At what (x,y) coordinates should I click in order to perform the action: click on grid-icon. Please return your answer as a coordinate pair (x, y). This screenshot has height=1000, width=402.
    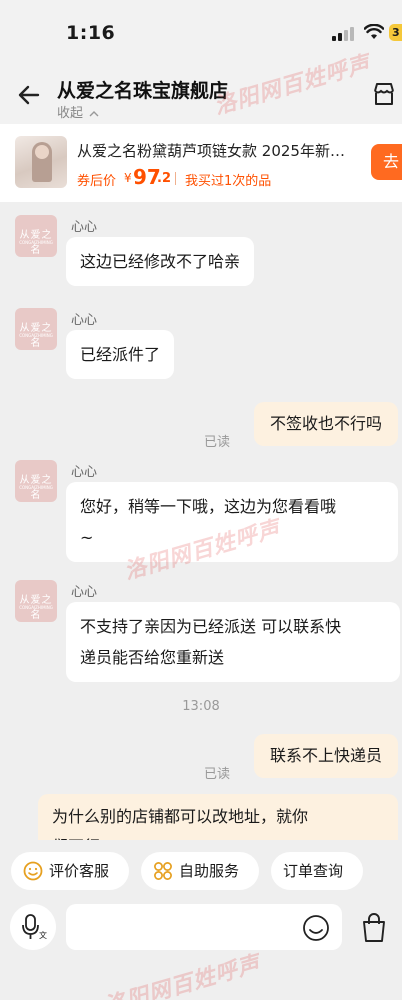
    Looking at the image, I should click on (163, 871).